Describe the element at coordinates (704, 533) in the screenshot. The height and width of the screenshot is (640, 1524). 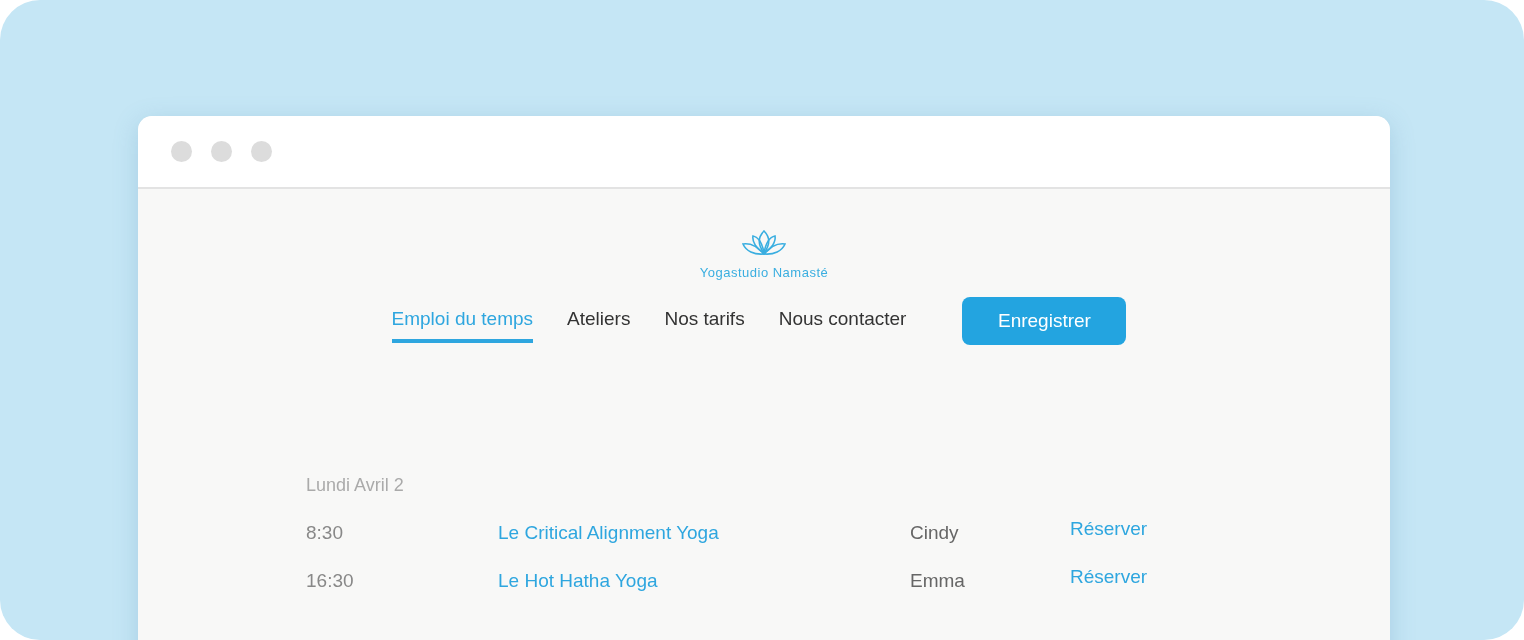
I see `class-link: Le Critical Alignment Yoga` at that location.